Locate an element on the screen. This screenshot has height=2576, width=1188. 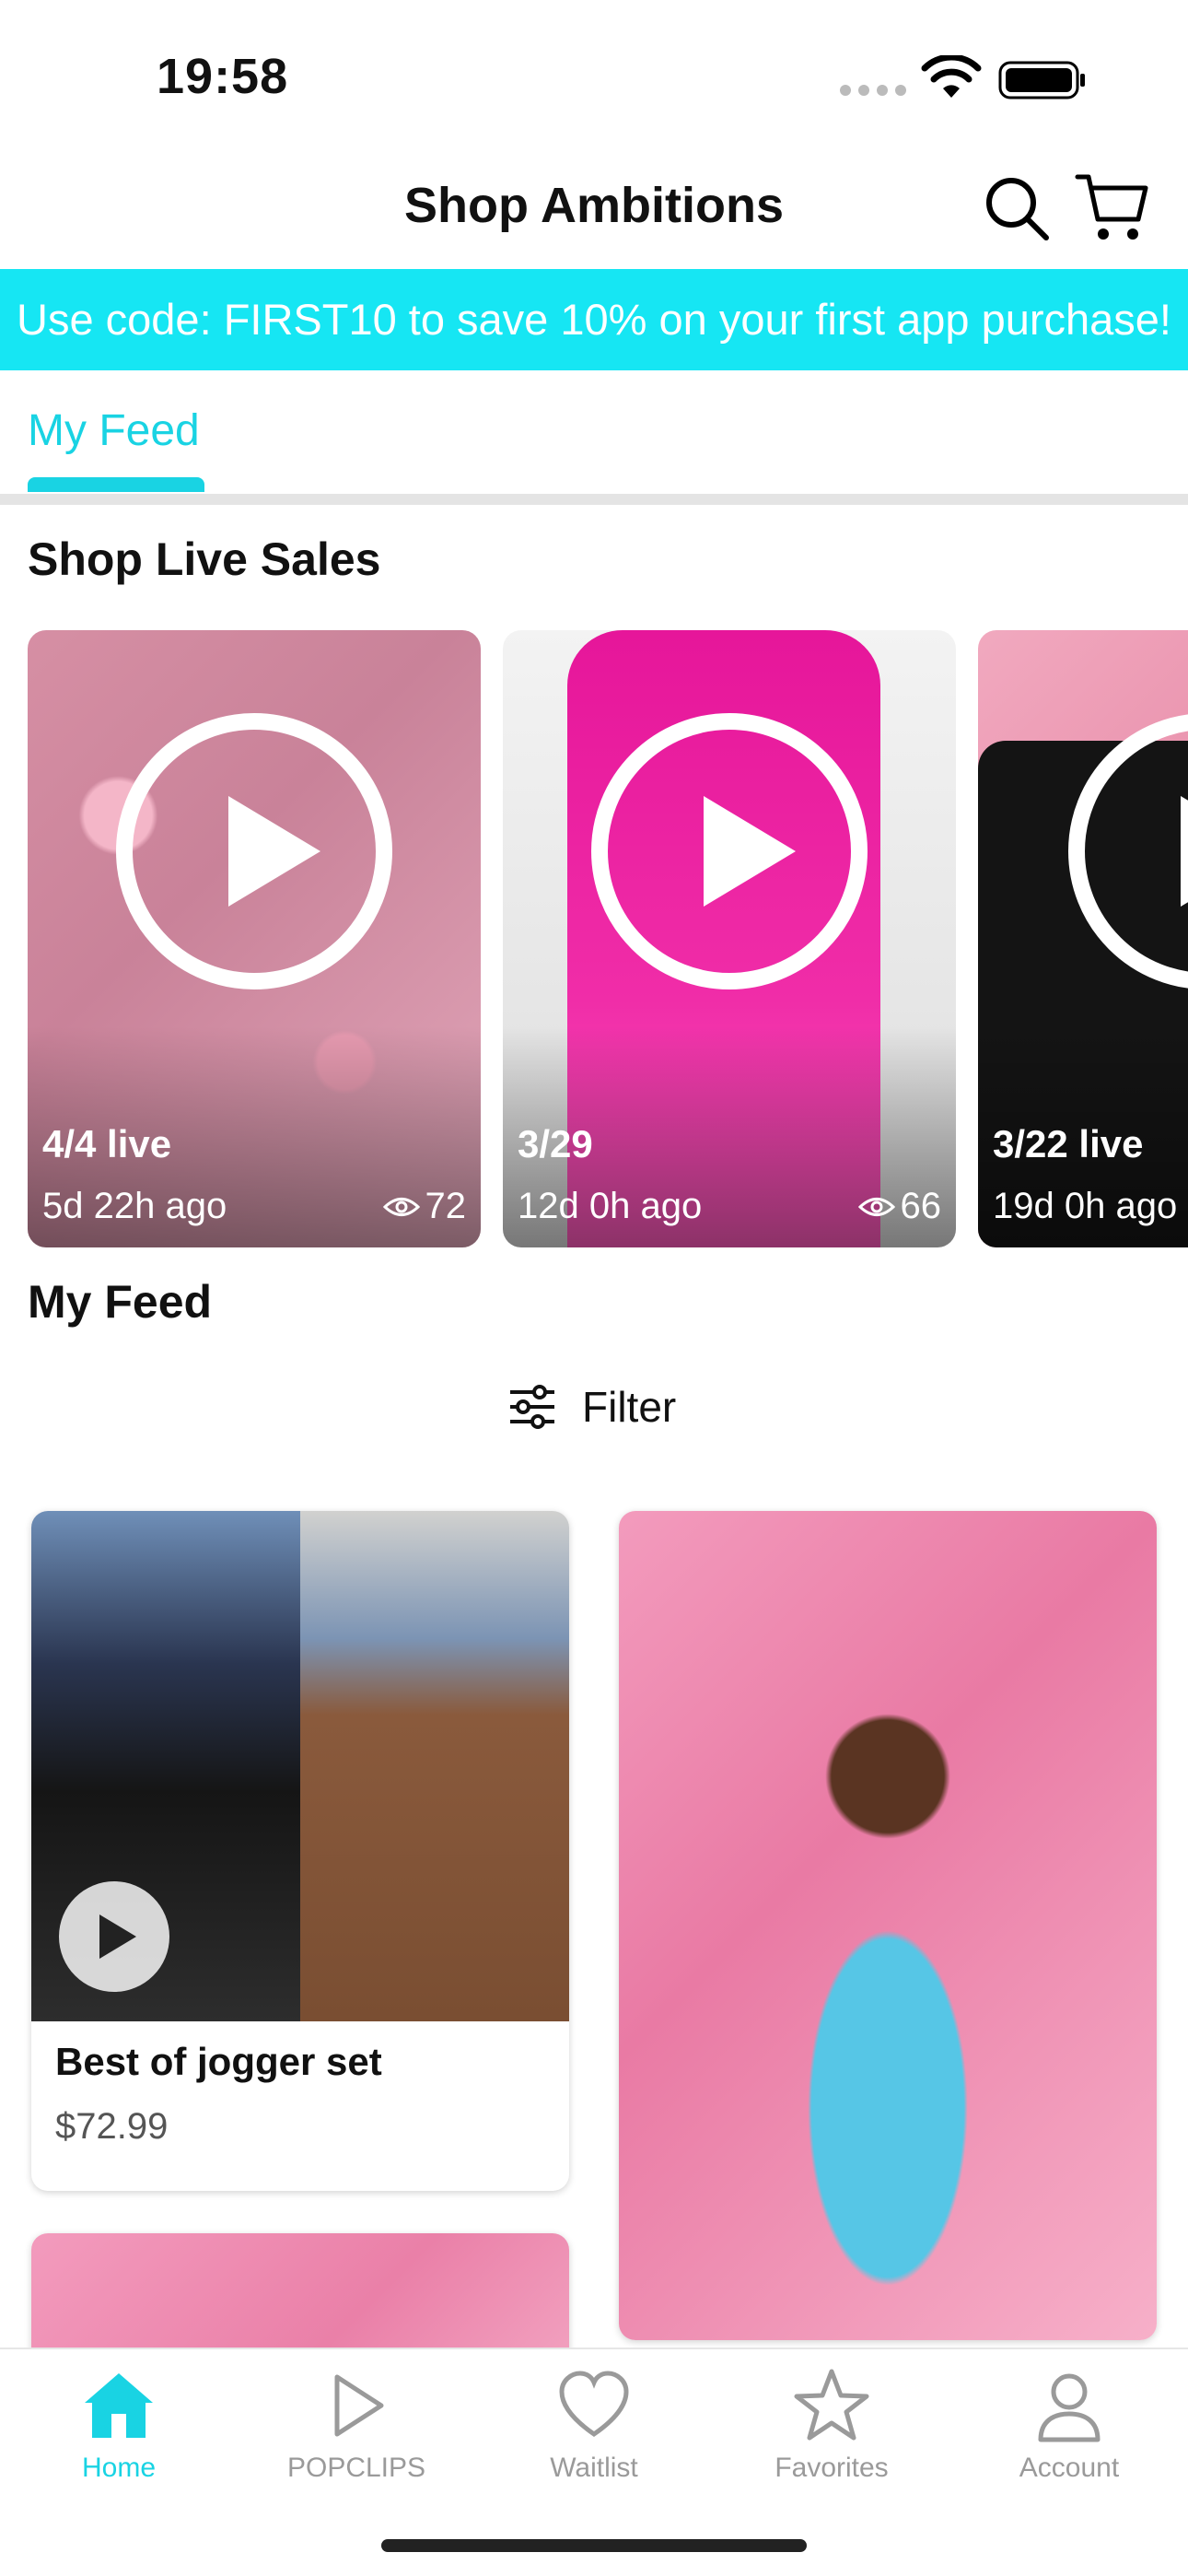
filter-icon is located at coordinates (532, 1407).